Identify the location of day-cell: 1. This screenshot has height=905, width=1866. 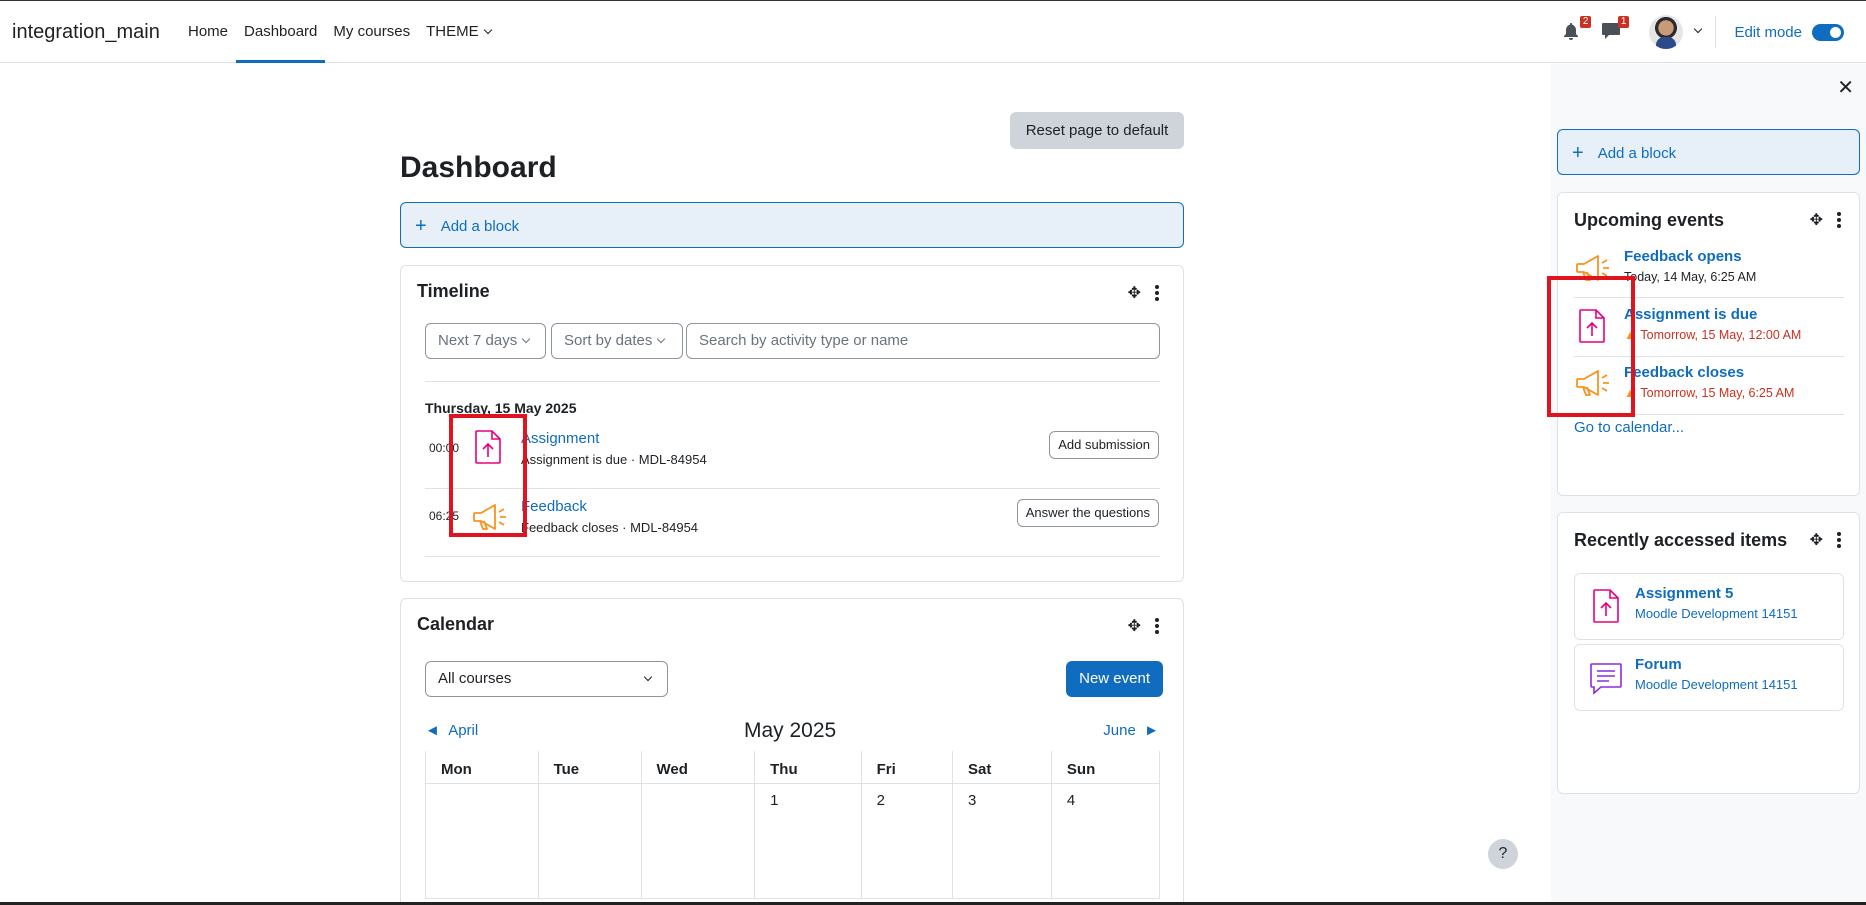
(808, 840).